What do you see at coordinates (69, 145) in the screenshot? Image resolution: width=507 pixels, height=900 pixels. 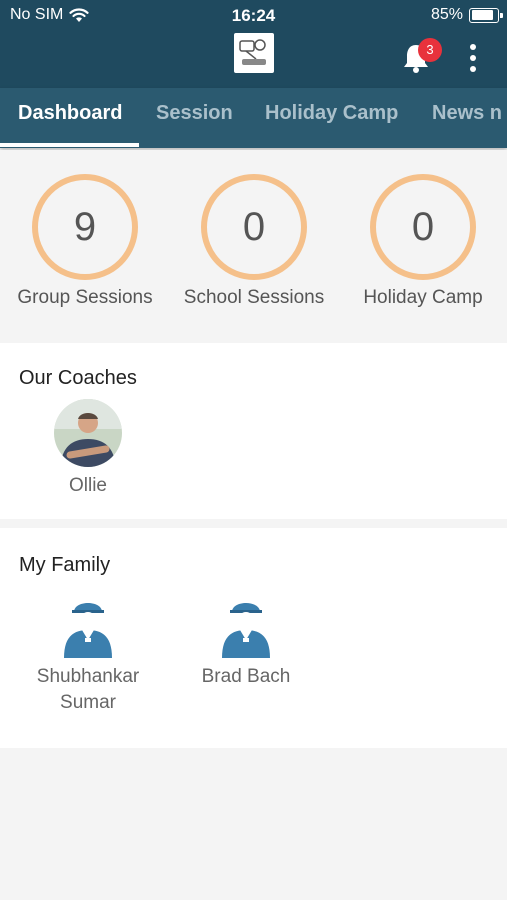 I see `active-tab-indicator` at bounding box center [69, 145].